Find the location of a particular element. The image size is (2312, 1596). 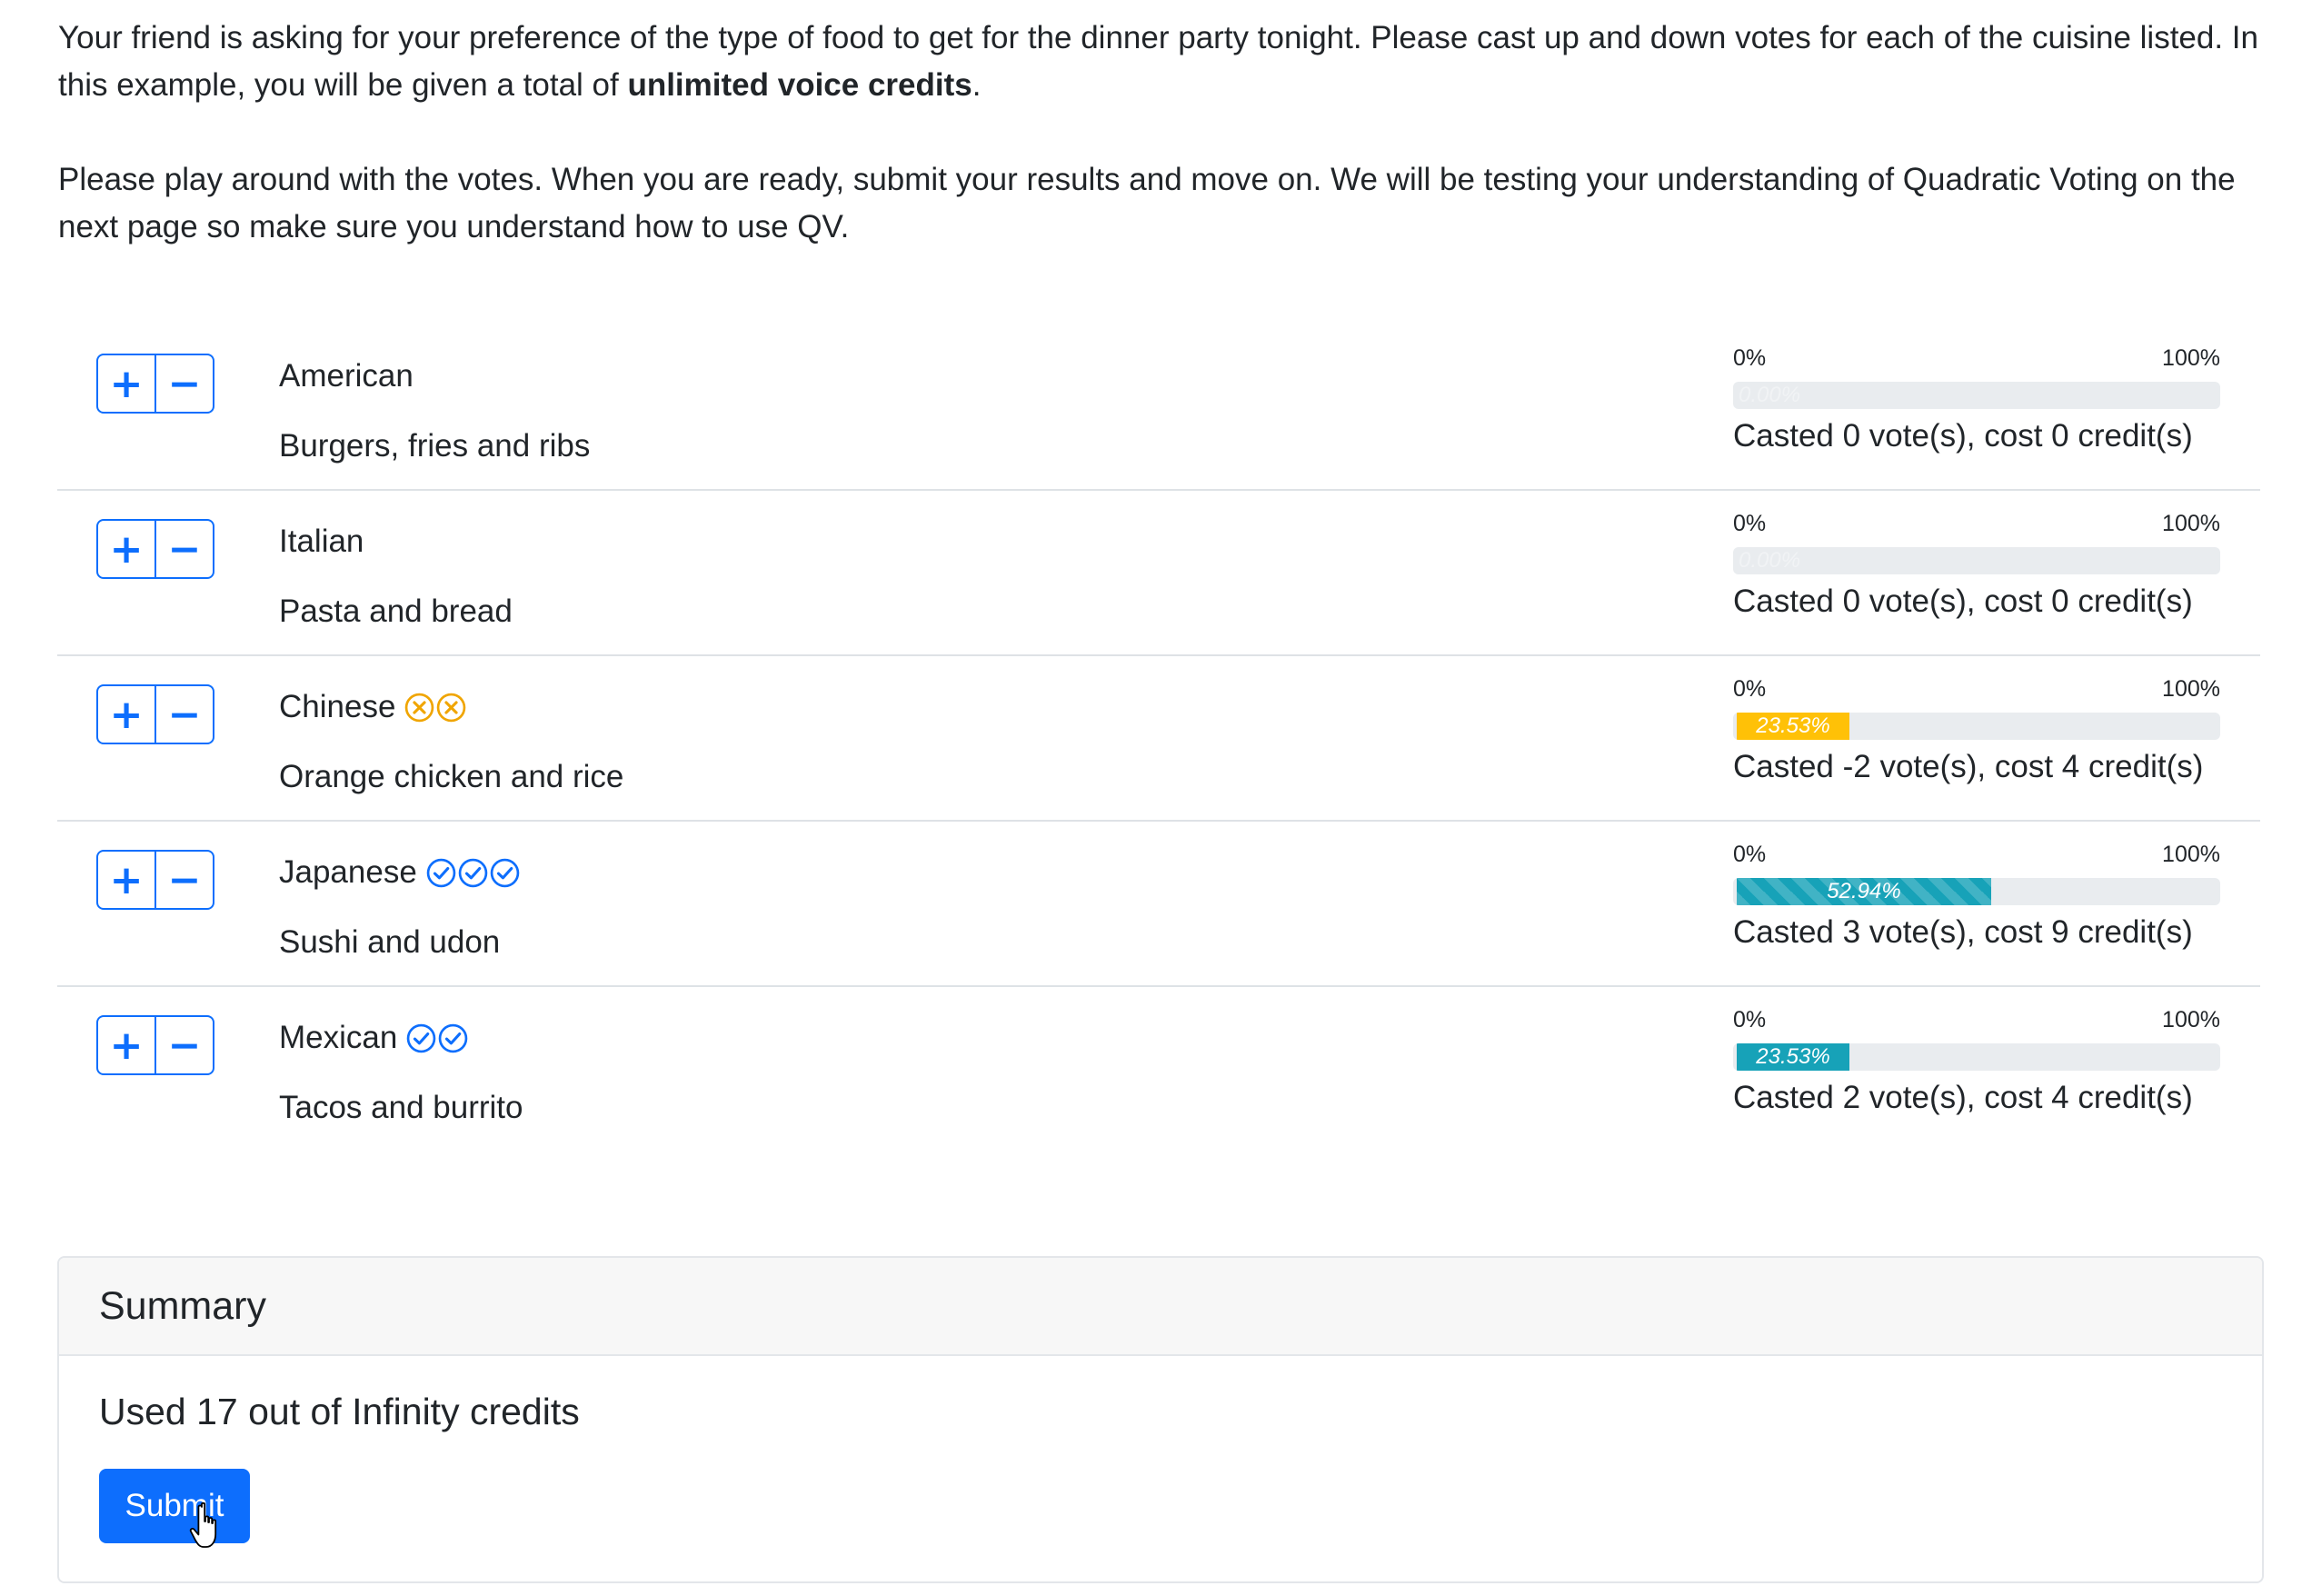

cuisine-name-row: American is located at coordinates (351, 376).